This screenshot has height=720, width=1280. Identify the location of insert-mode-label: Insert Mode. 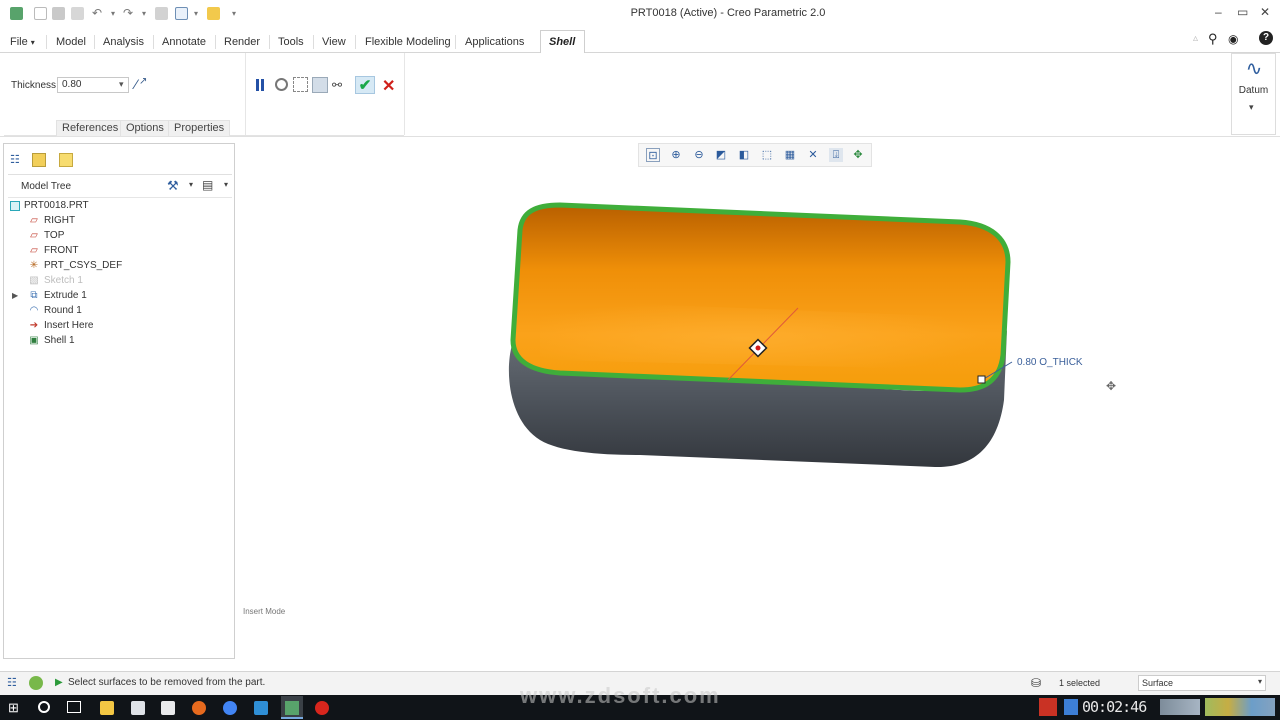
(264, 611).